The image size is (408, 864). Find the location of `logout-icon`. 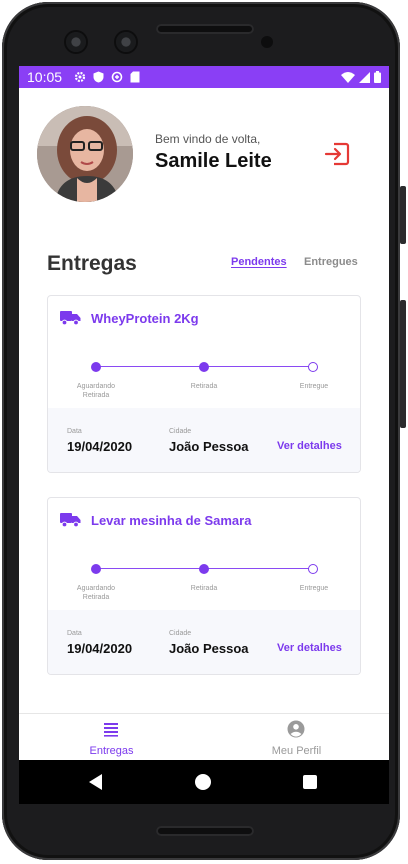

logout-icon is located at coordinates (337, 154).